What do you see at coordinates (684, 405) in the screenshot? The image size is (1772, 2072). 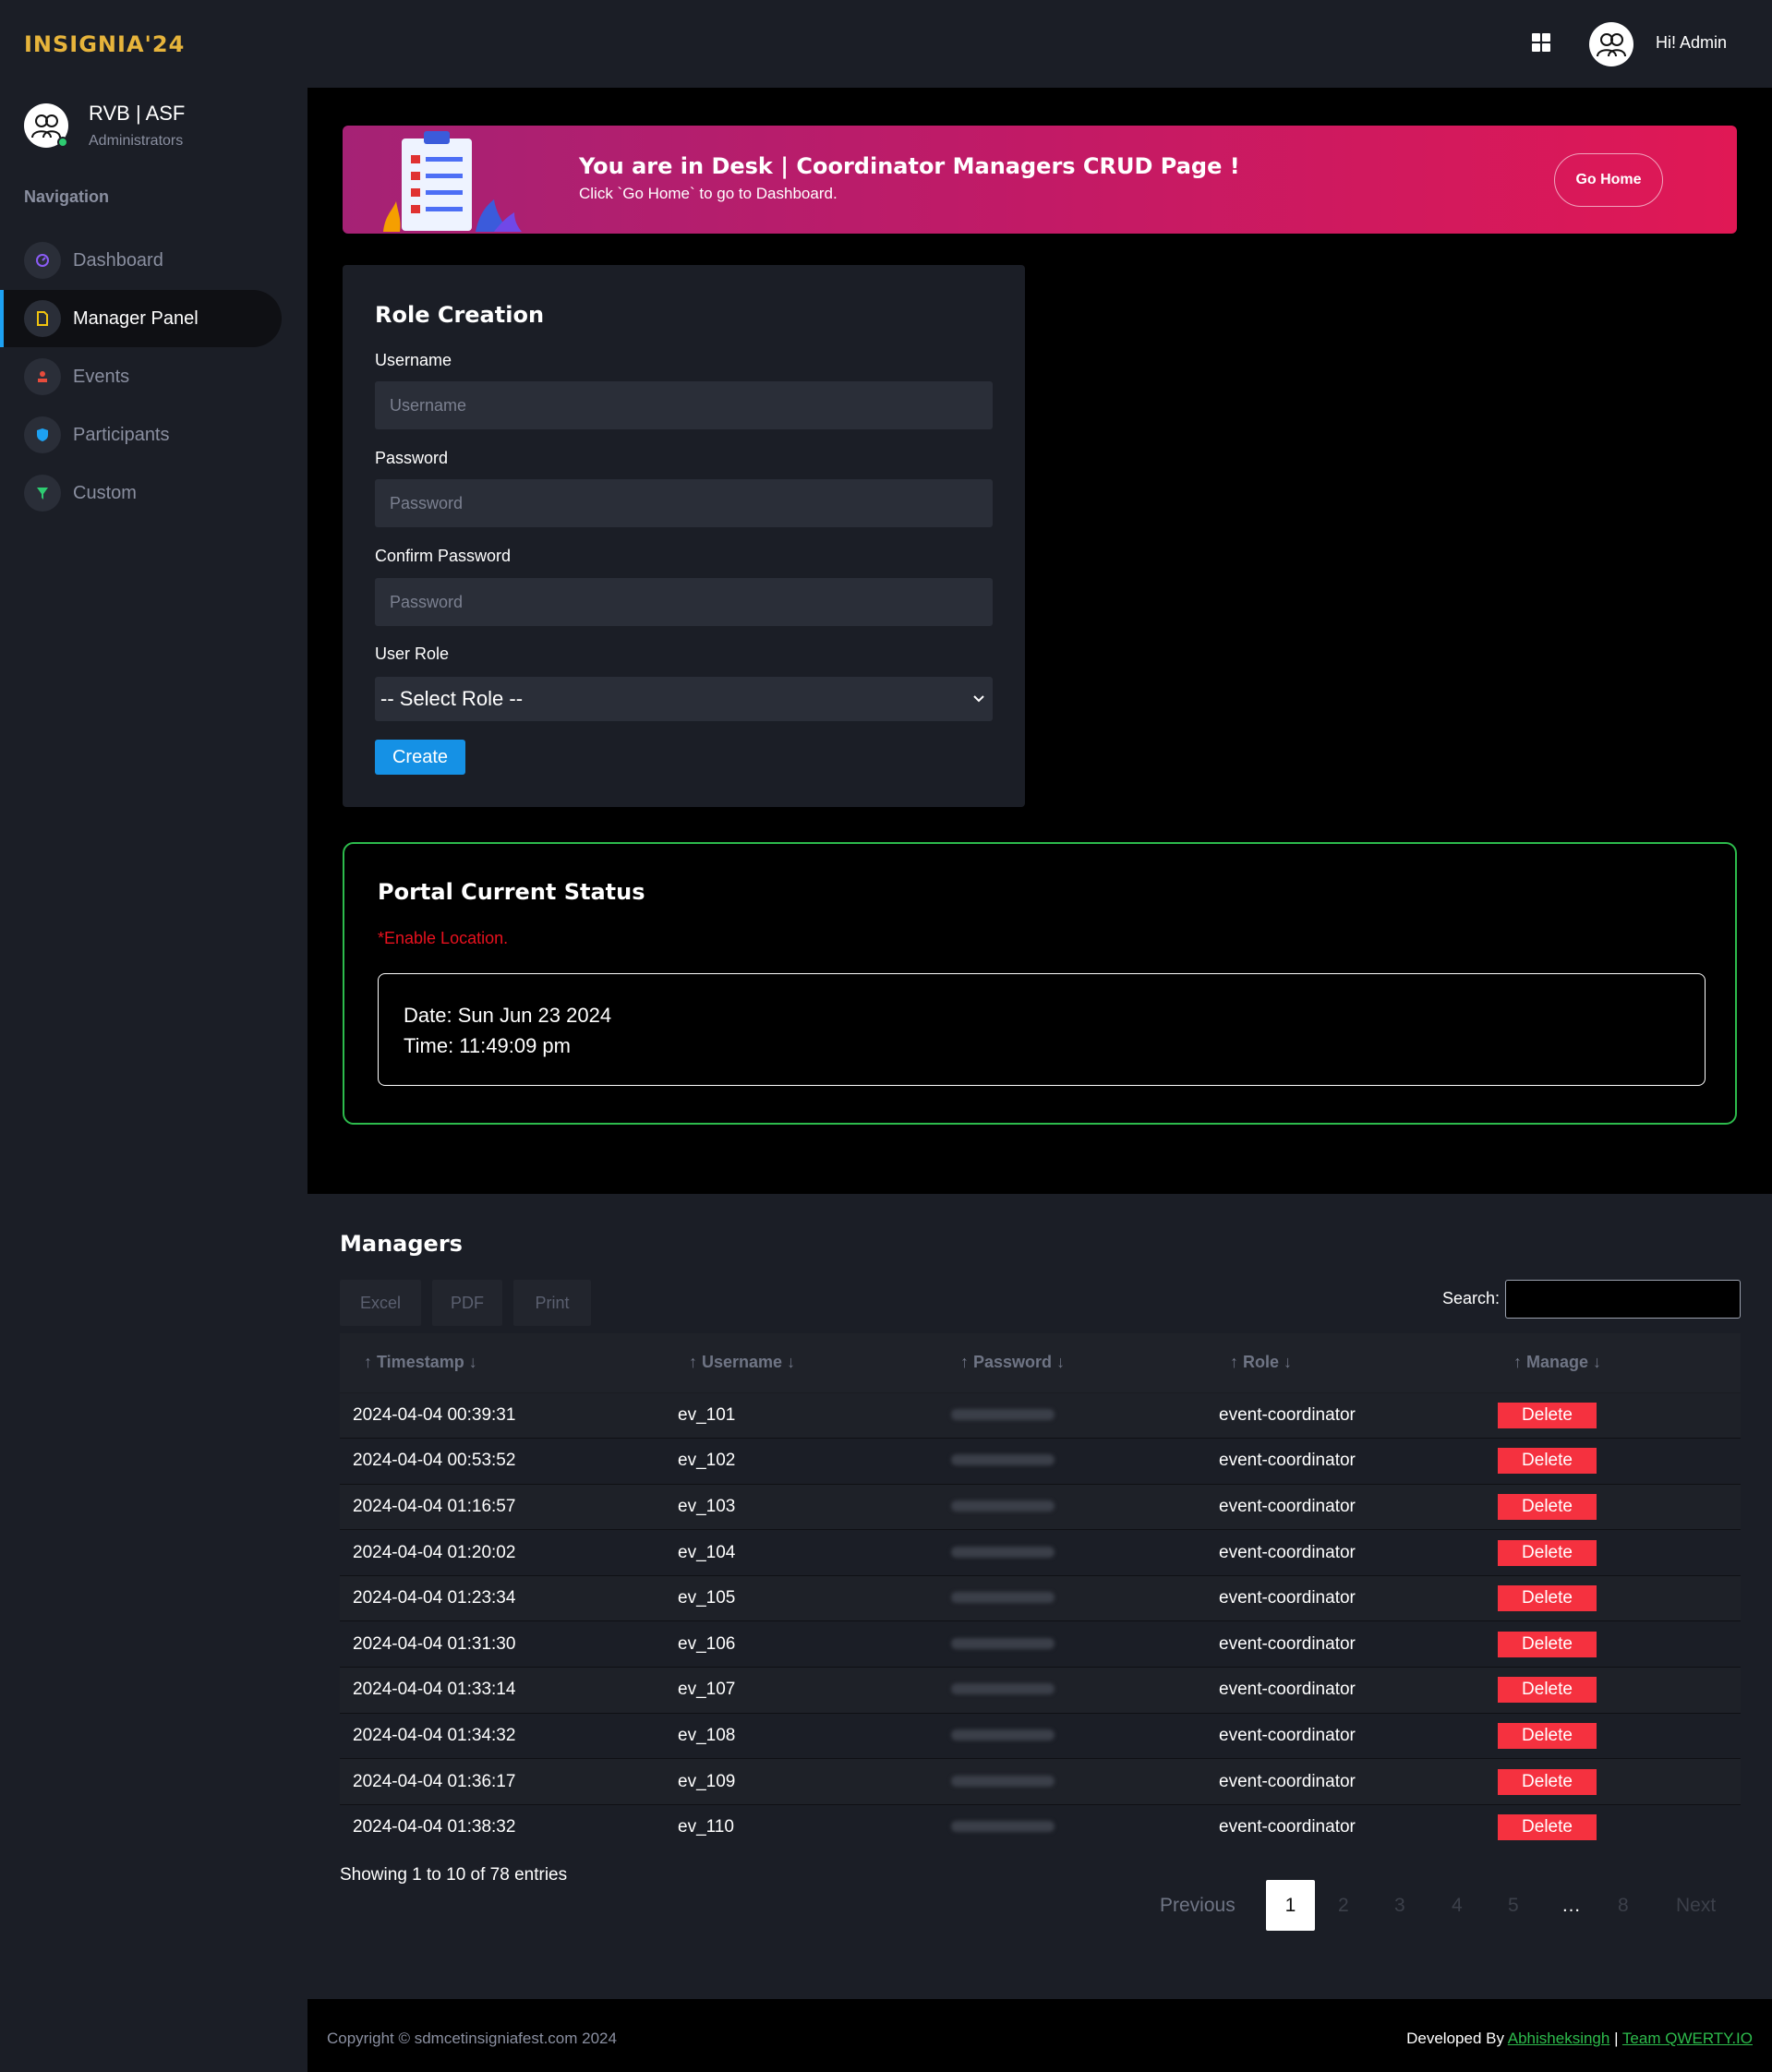 I see `username-input` at bounding box center [684, 405].